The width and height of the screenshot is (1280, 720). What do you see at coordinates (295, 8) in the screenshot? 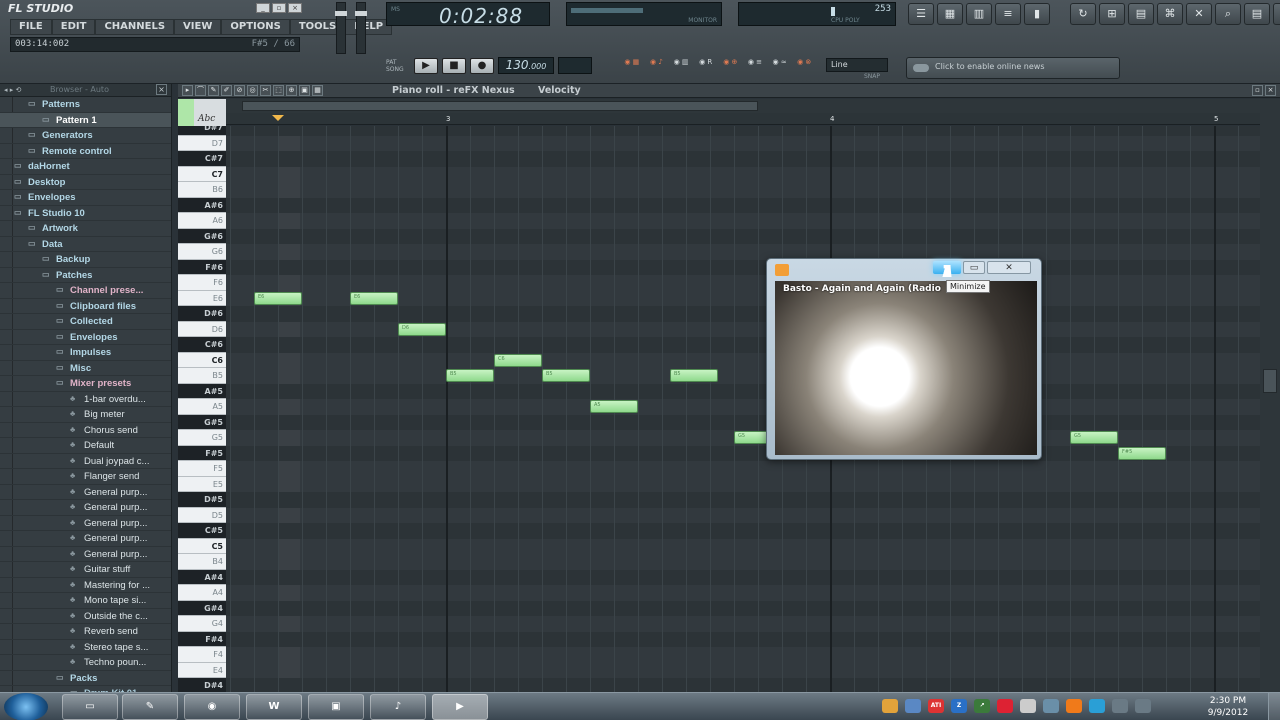
I see `close-app-button: ×` at bounding box center [295, 8].